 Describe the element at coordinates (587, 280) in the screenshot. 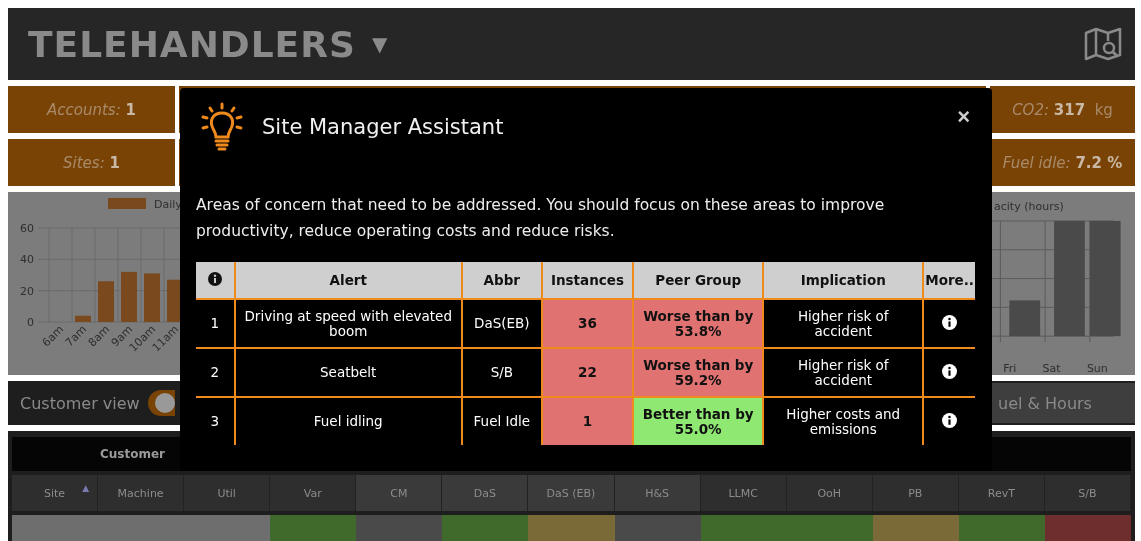

I see `column-header: Instances` at that location.